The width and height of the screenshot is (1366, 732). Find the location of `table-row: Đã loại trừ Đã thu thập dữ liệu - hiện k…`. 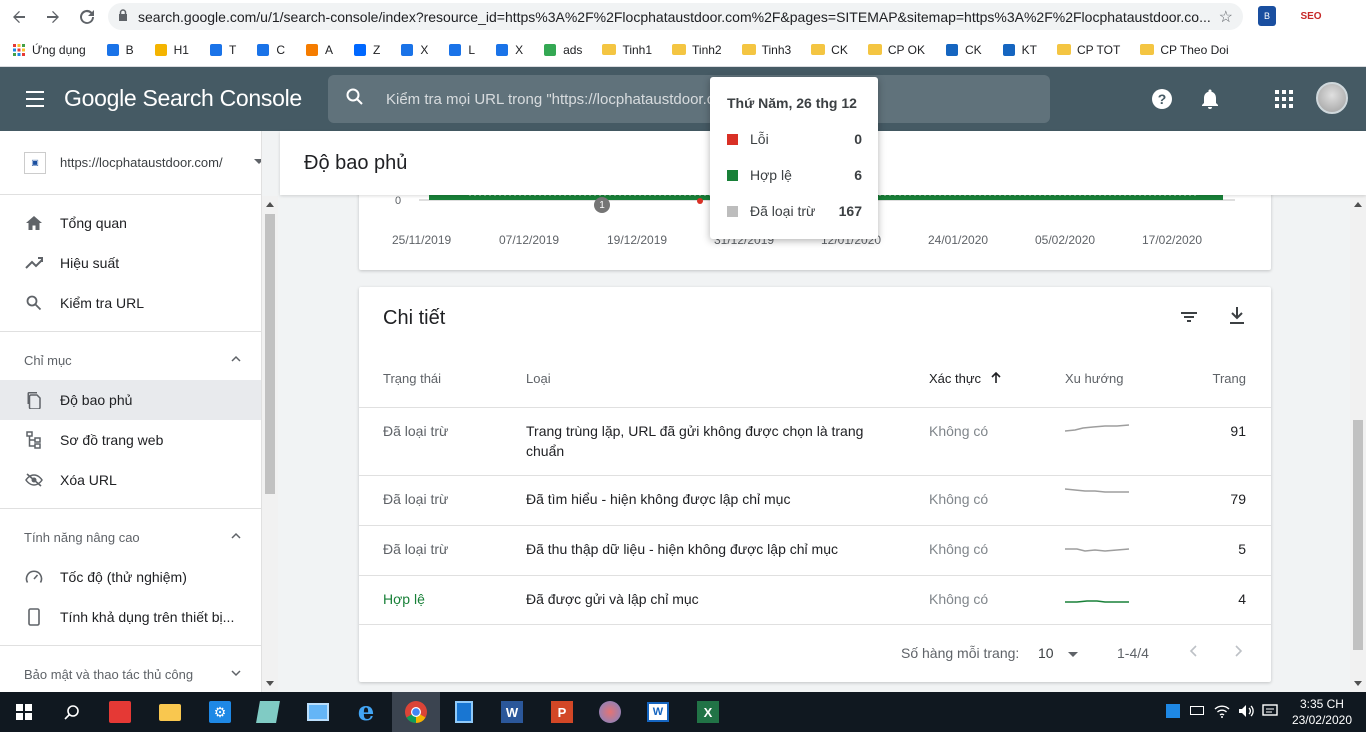

table-row: Đã loại trừ Đã thu thập dữ liệu - hiện k… is located at coordinates (815, 550).